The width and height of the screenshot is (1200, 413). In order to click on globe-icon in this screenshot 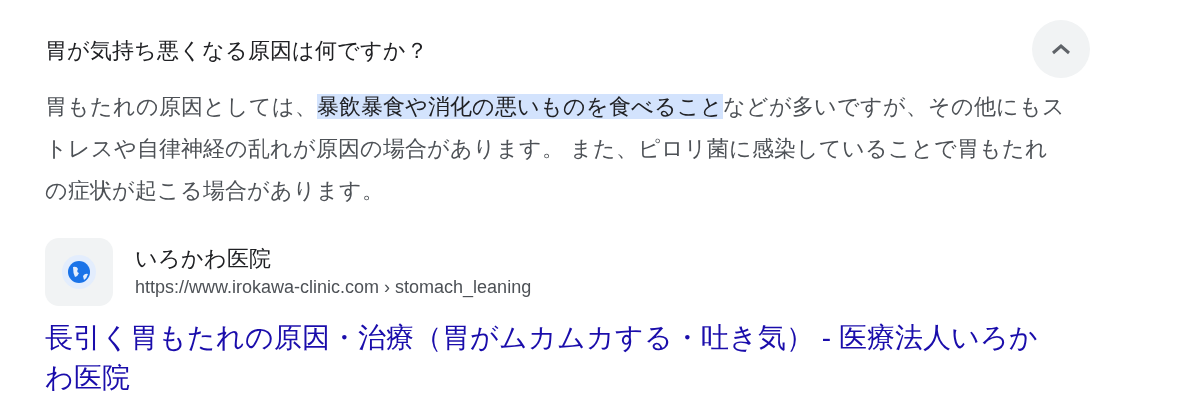, I will do `click(79, 272)`.